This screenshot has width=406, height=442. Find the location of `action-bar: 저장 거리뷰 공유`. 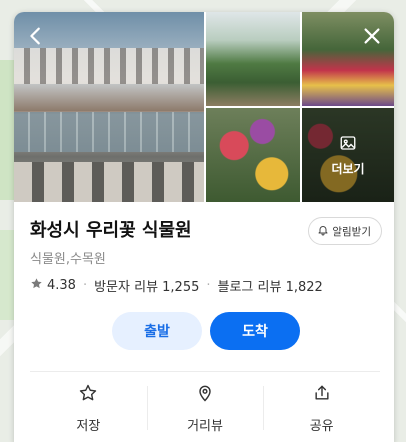

action-bar: 저장 거리뷰 공유 is located at coordinates (205, 407).